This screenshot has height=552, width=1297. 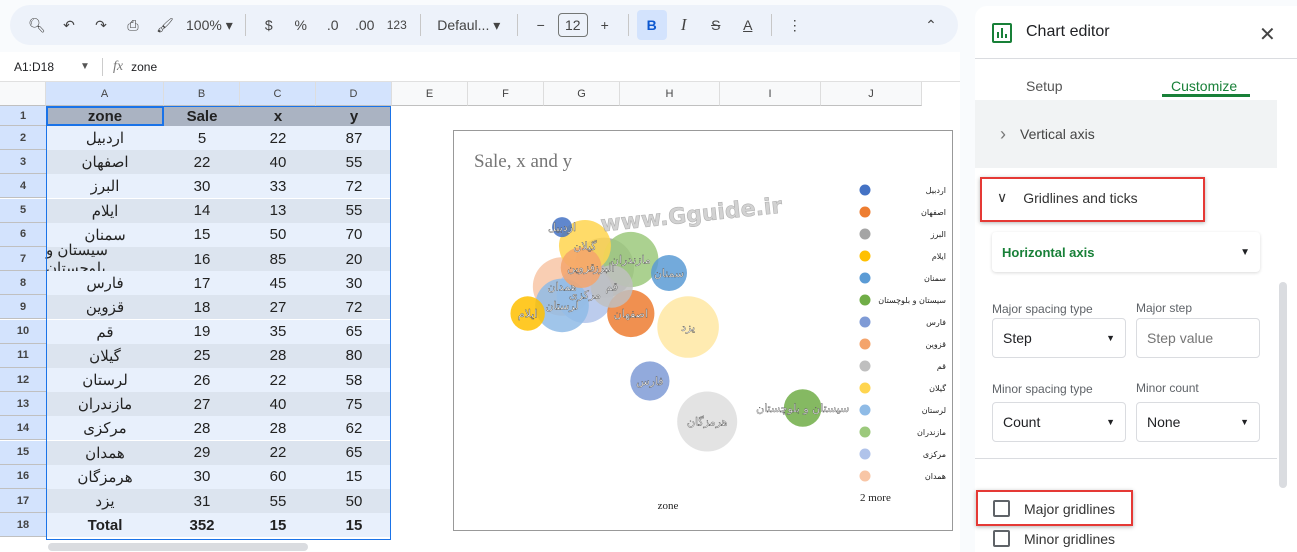 I want to click on row-header: 14, so click(x=23, y=428).